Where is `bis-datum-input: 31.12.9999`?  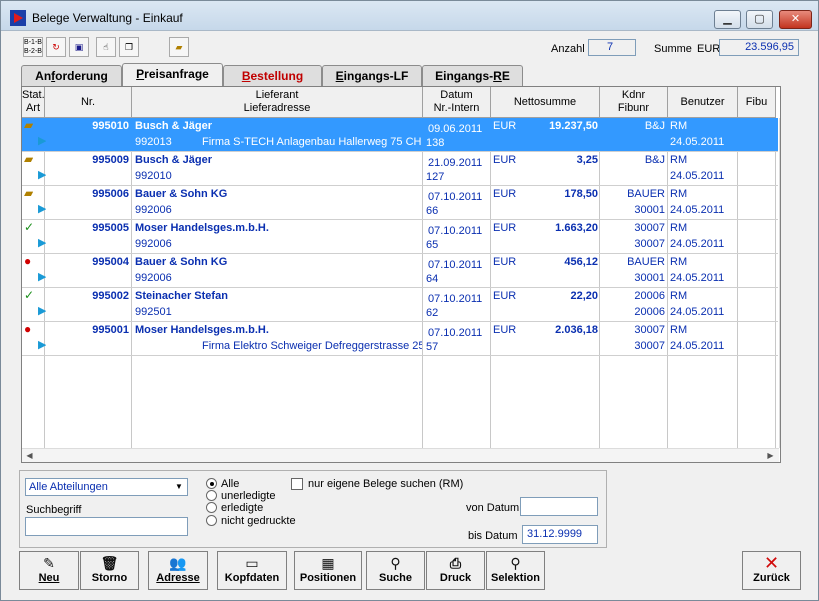
bis-datum-input: 31.12.9999 is located at coordinates (560, 534).